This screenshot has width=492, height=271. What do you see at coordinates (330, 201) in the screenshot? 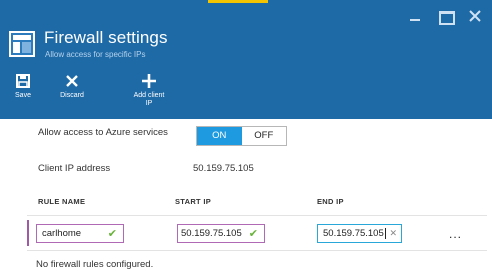
I see `column-header-end-ip: END IP` at bounding box center [330, 201].